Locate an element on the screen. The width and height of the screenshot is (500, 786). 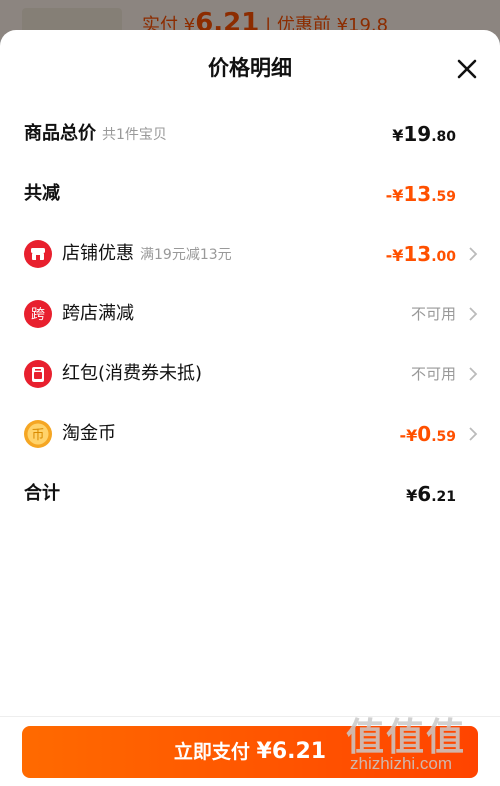
row-shop-discount: 店铺优惠 满19元减13元 -¥13.00 is located at coordinates (250, 254).